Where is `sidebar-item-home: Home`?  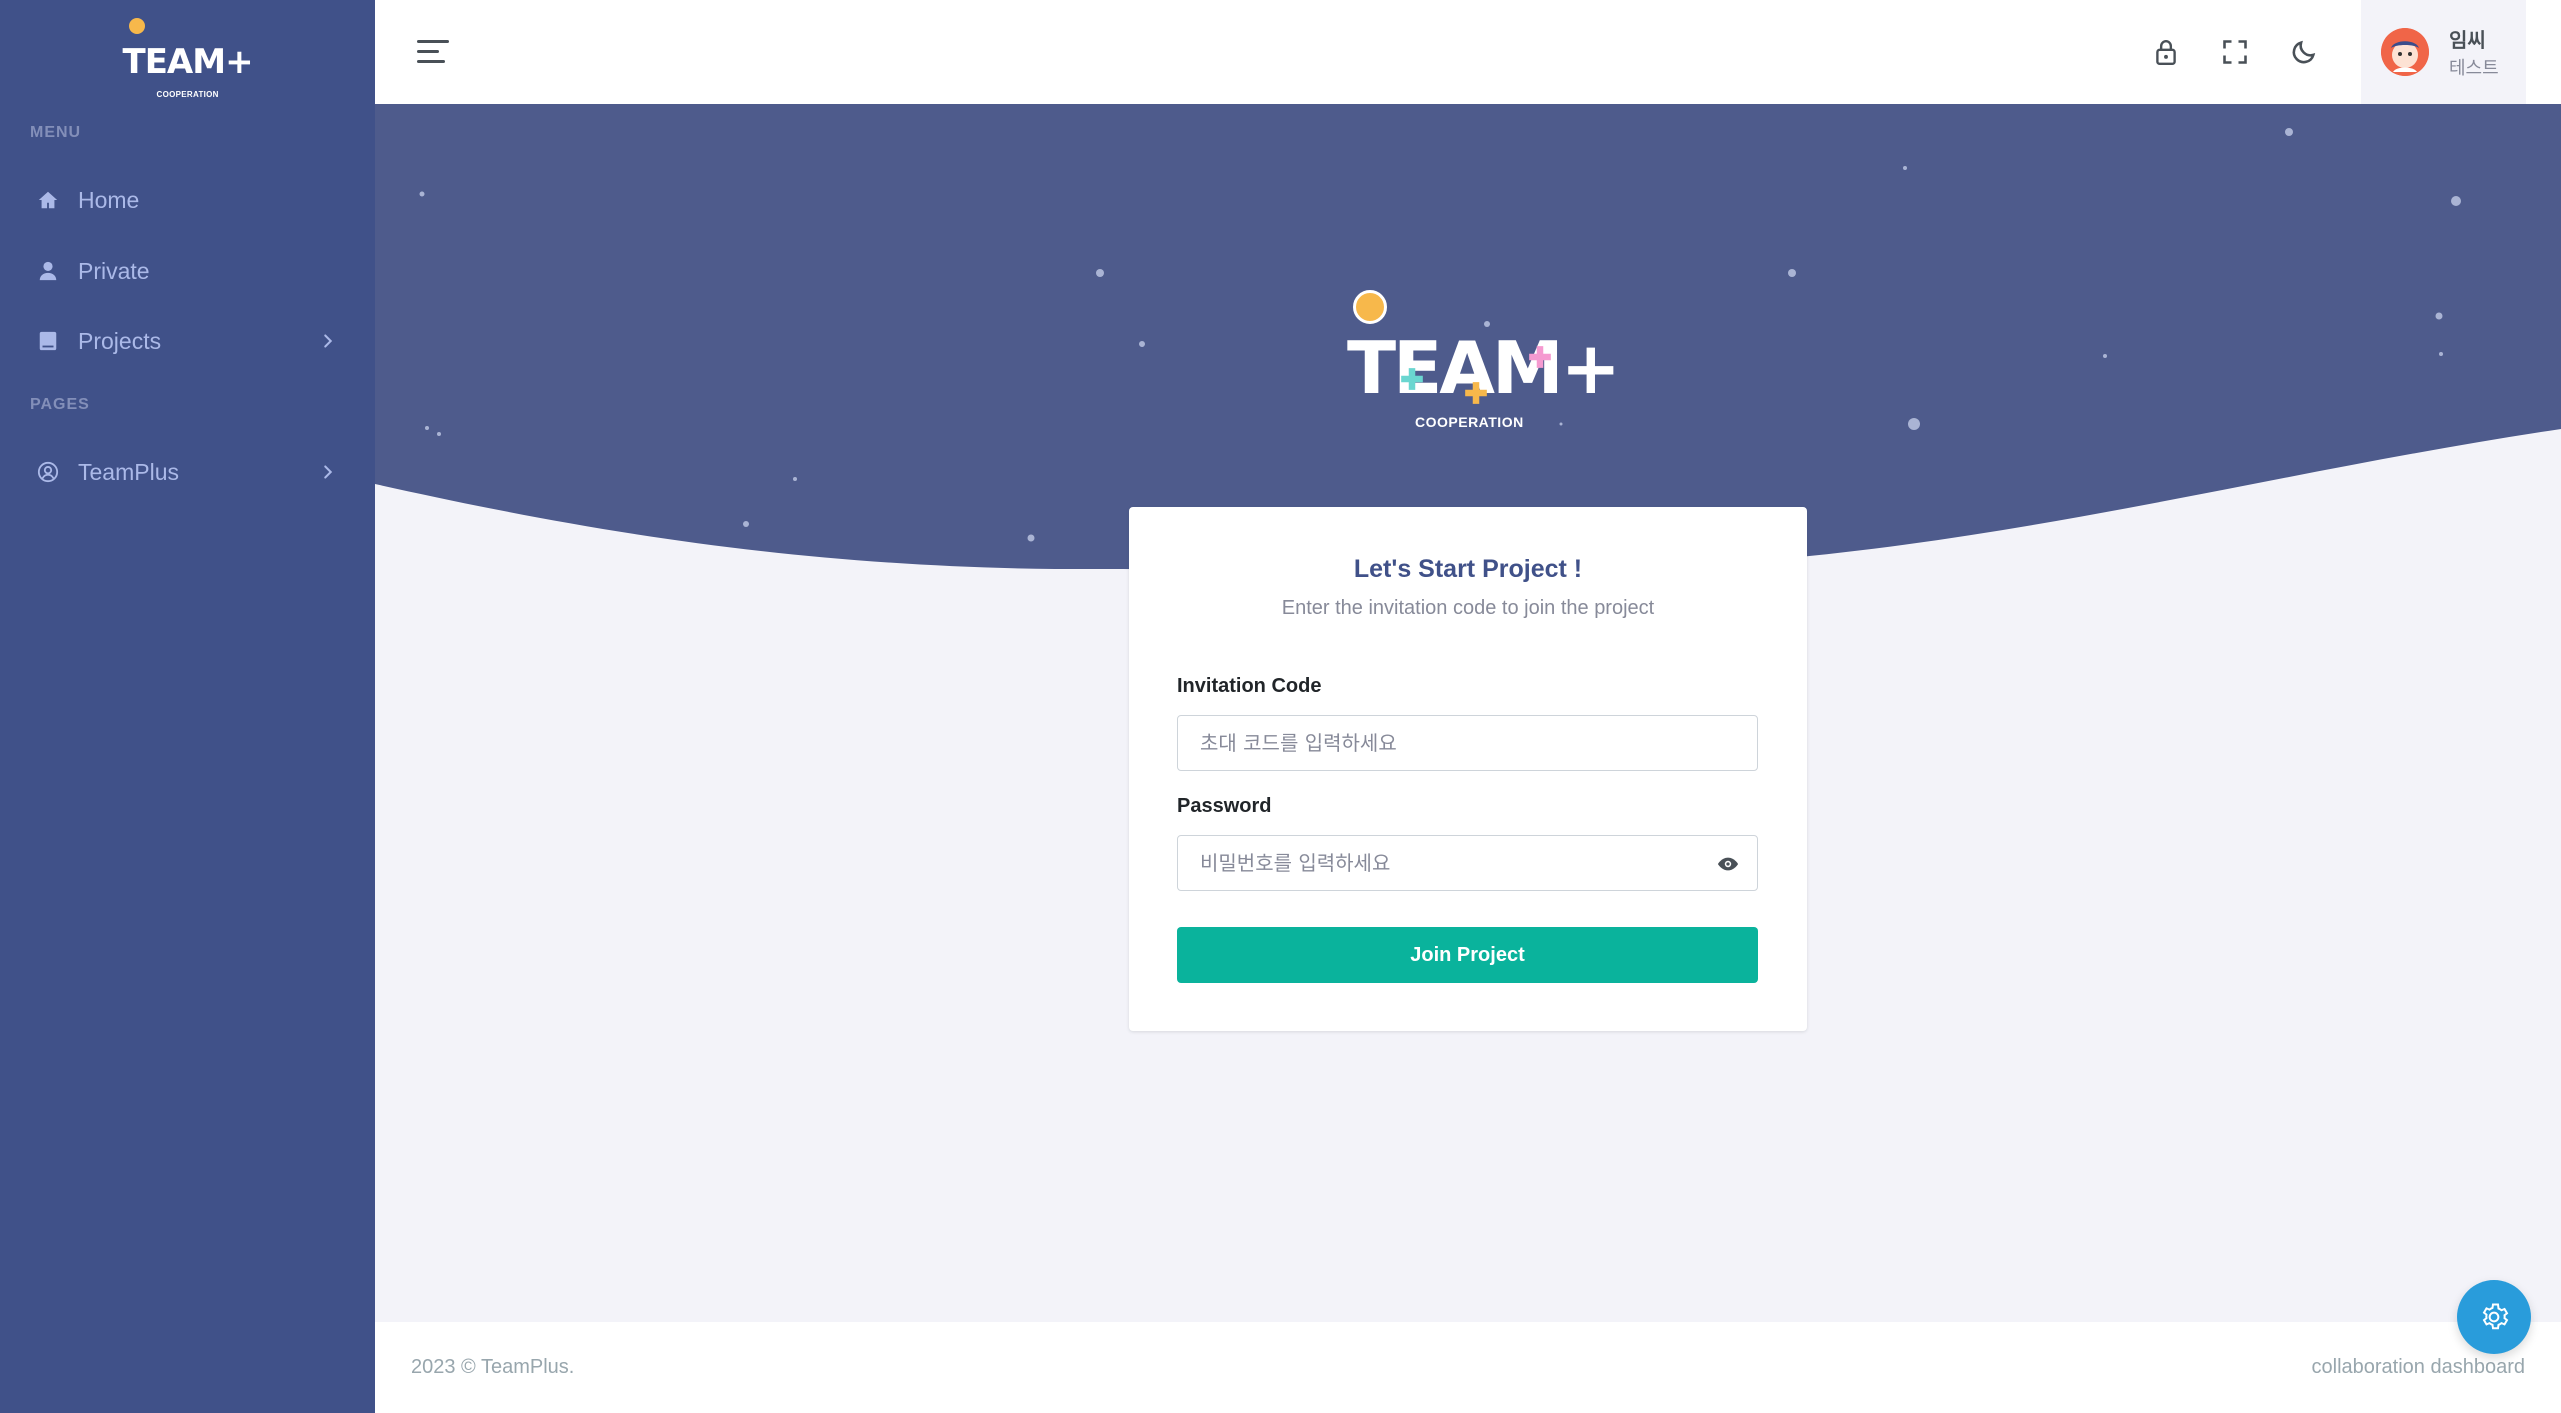 sidebar-item-home: Home is located at coordinates (187, 200).